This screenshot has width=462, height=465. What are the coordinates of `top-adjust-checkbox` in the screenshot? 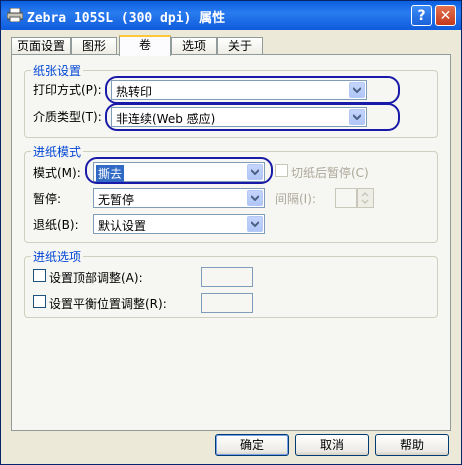 It's located at (39, 275).